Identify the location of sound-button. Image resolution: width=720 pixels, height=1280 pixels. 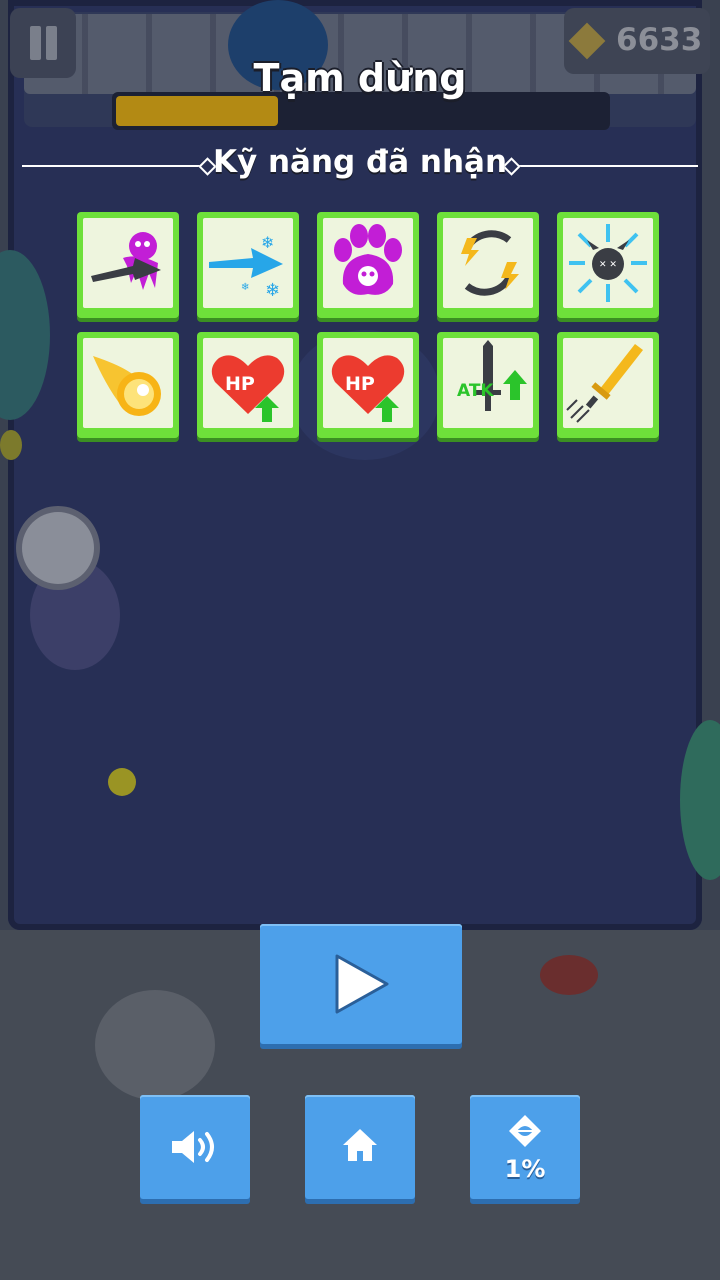
(195, 1147).